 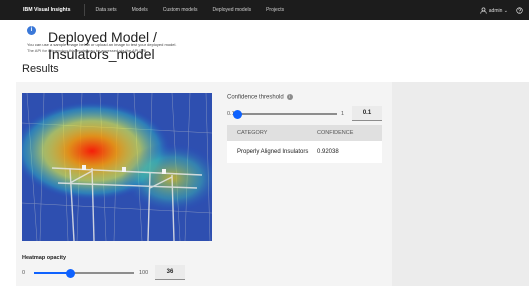 What do you see at coordinates (170, 272) in the screenshot?
I see `opacity-value-input: 36` at bounding box center [170, 272].